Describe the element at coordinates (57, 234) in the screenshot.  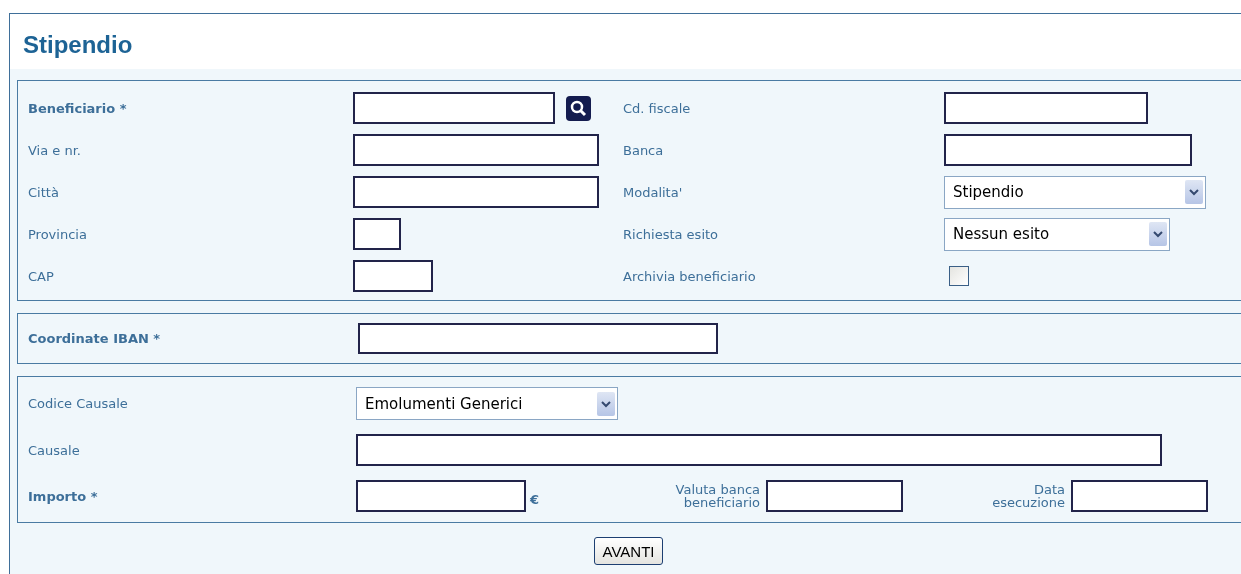
I see `field-label: Provincia` at that location.